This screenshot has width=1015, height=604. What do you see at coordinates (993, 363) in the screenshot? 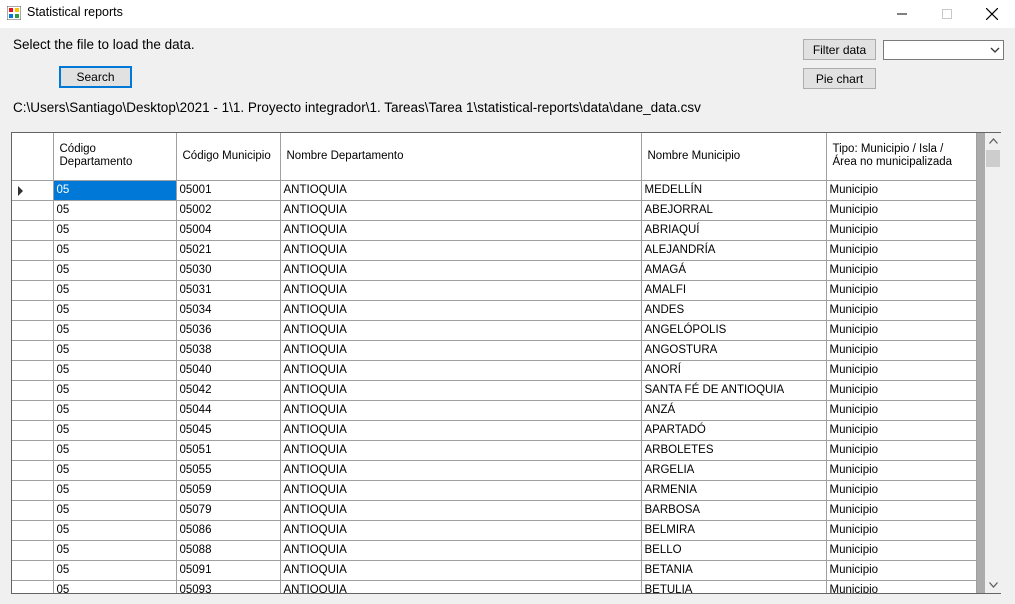
I see `vertical-scrollbar` at bounding box center [993, 363].